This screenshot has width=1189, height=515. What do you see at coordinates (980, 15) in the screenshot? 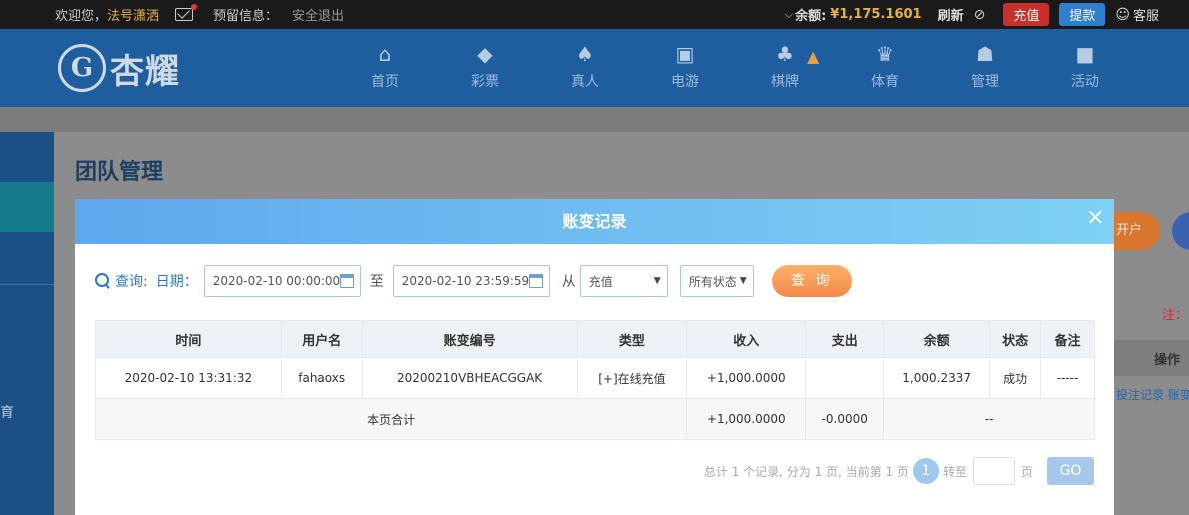
I see `hide-balance-icon: ⊘` at bounding box center [980, 15].